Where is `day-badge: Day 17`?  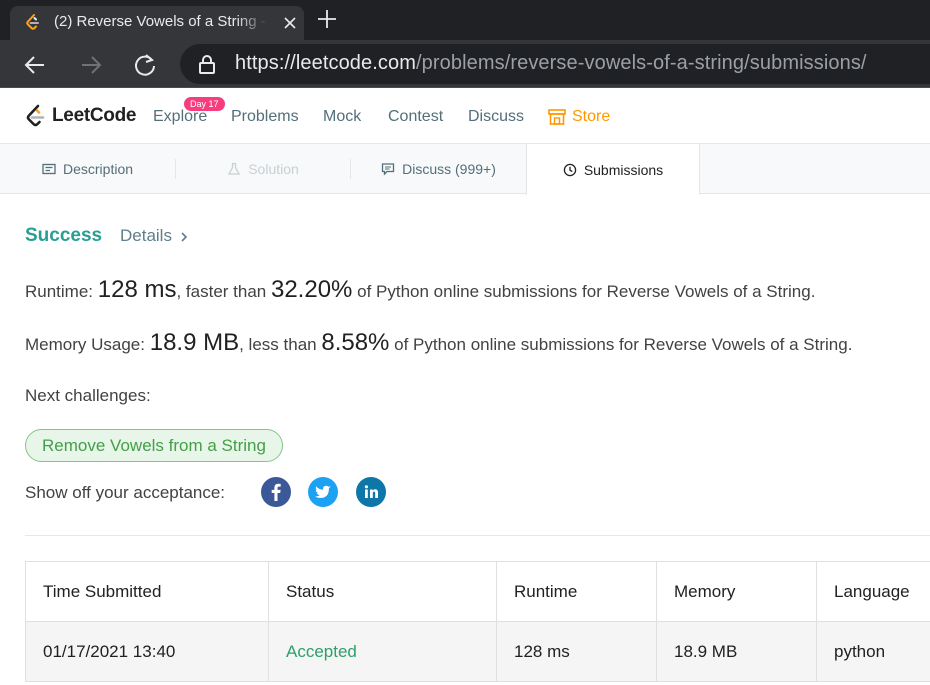 day-badge: Day 17 is located at coordinates (204, 104).